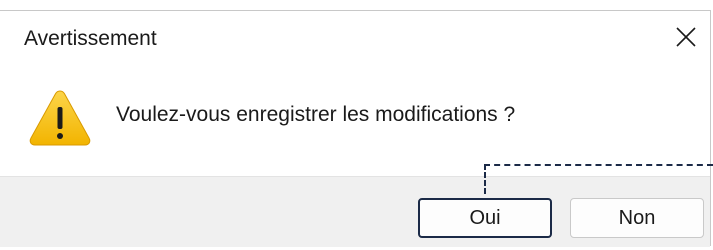 The width and height of the screenshot is (713, 250). What do you see at coordinates (637, 218) in the screenshot?
I see `no-button: Non` at bounding box center [637, 218].